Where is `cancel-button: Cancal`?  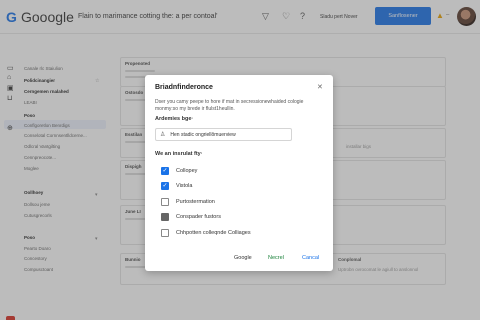
cancel-button: Cancal is located at coordinates (310, 258).